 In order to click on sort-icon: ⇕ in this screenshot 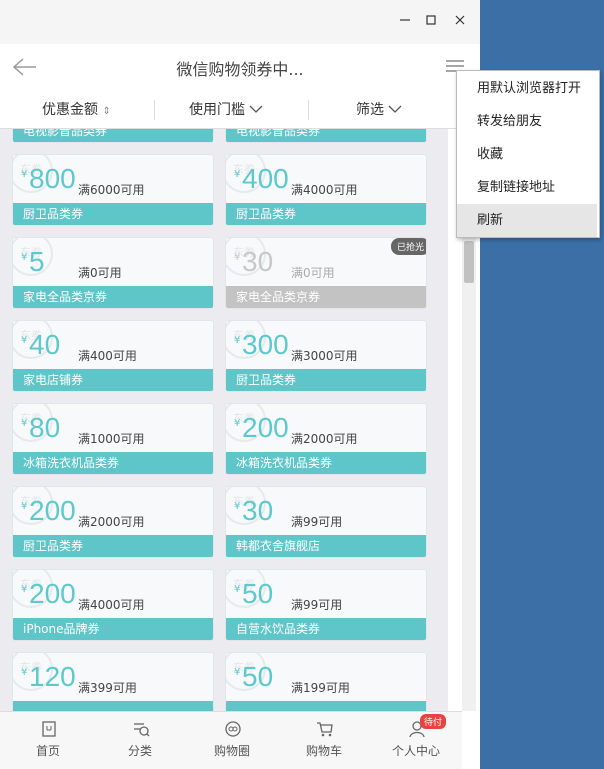, I will do `click(106, 111)`.